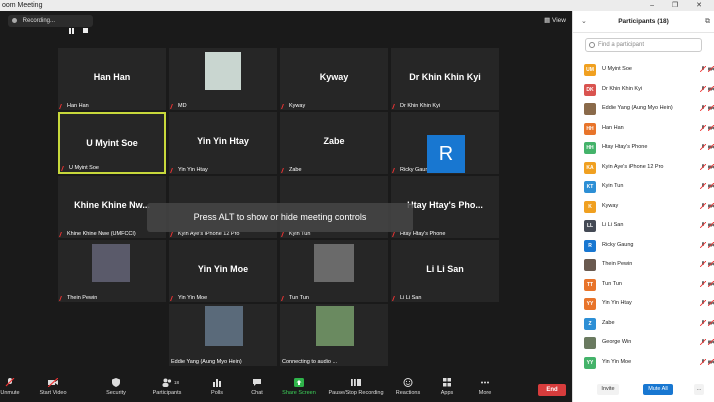  What do you see at coordinates (447, 387) in the screenshot?
I see `apps-button: Apps` at bounding box center [447, 387].